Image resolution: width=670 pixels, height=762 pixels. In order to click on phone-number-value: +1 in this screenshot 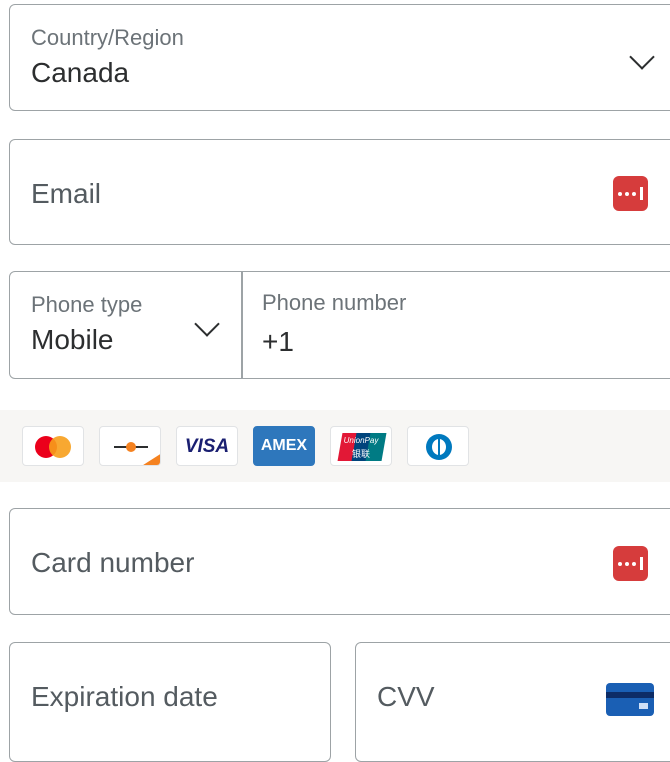, I will do `click(278, 341)`.